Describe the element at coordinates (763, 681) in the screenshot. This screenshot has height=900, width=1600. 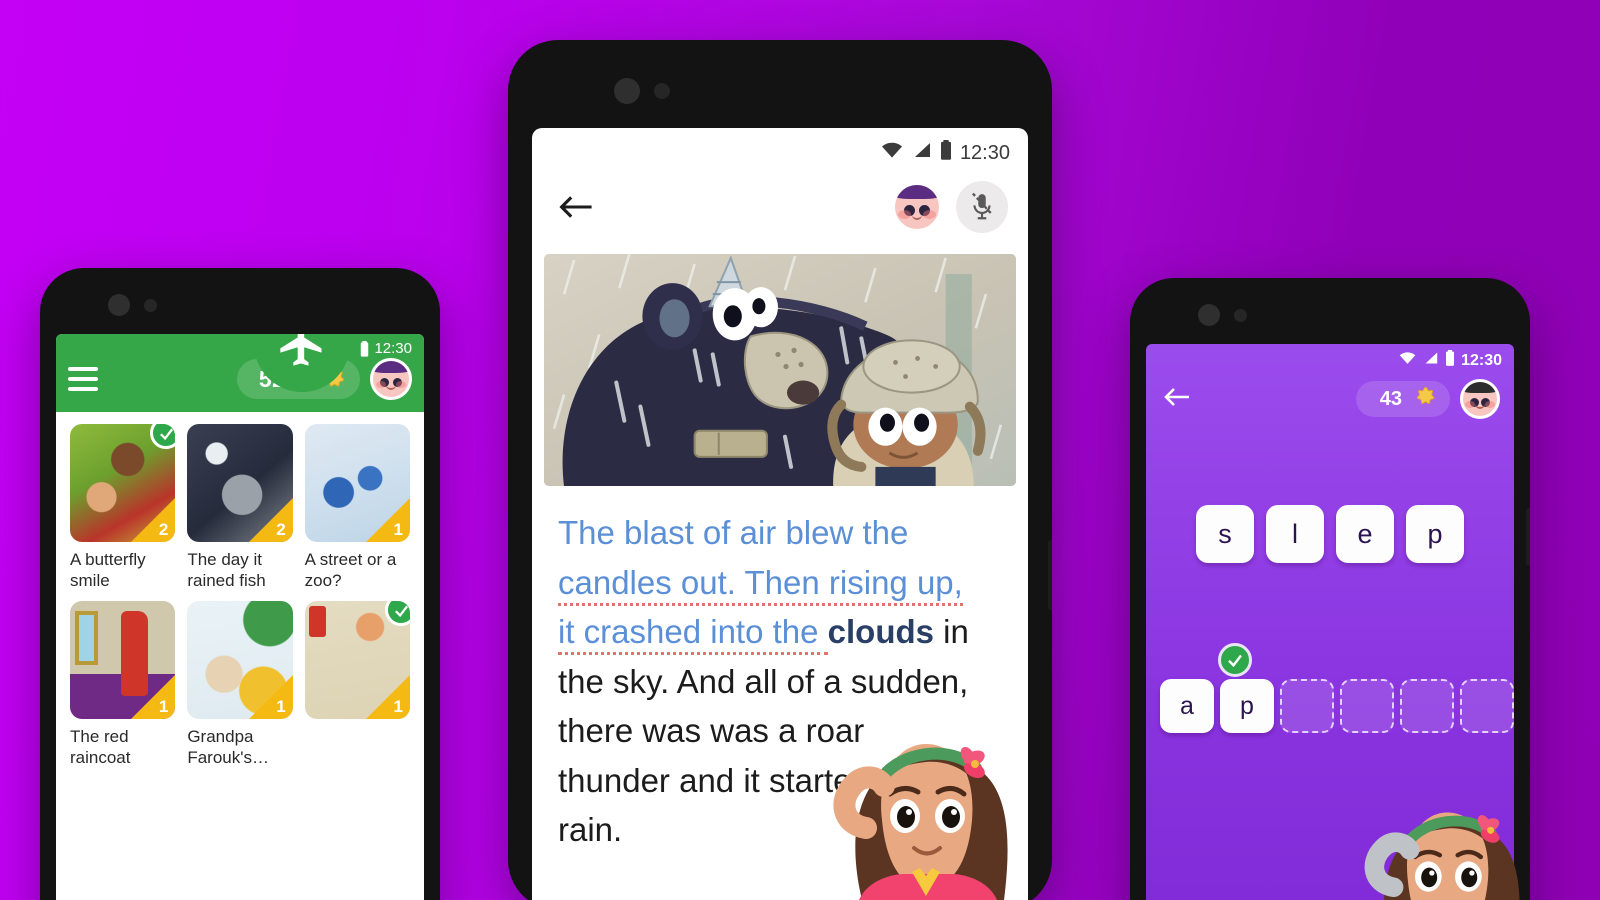
I see `story-line: the sky. And all of a sudden,` at that location.